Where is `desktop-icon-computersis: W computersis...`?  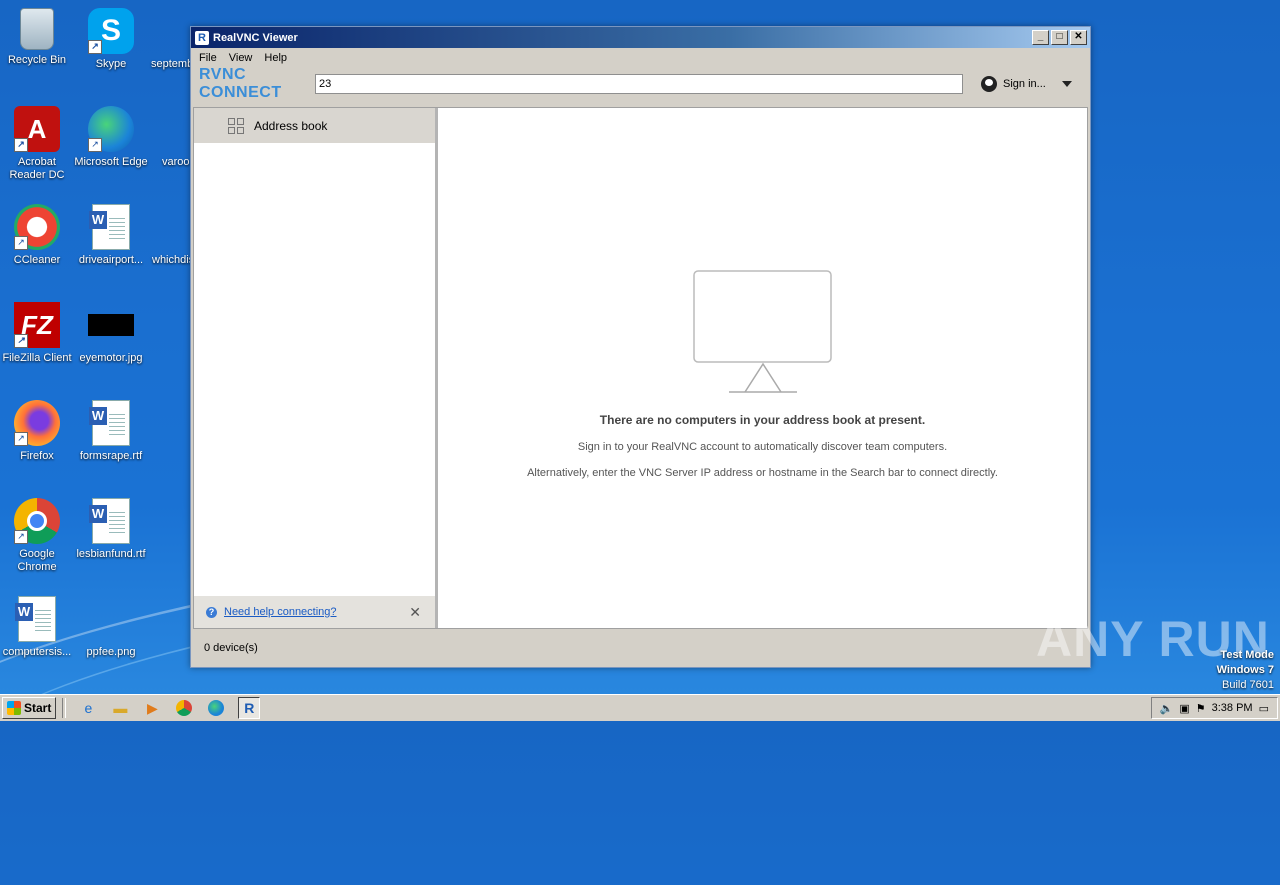
desktop-icon-computersis: W computersis... is located at coordinates (37, 627).